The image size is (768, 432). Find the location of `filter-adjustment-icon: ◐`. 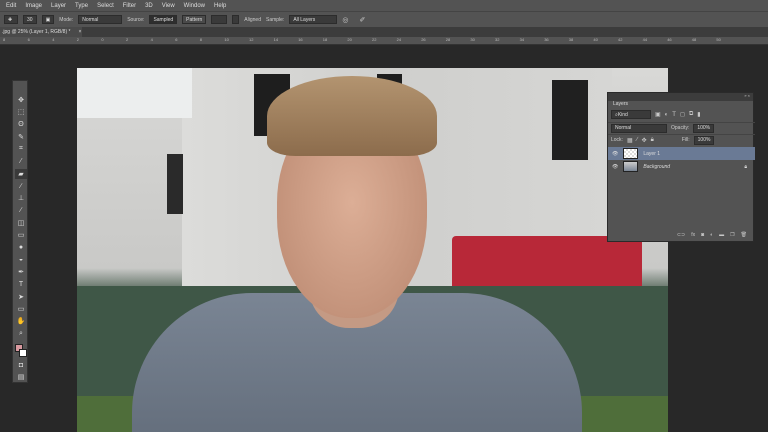

filter-adjustment-icon: ◐ is located at coordinates (667, 115).